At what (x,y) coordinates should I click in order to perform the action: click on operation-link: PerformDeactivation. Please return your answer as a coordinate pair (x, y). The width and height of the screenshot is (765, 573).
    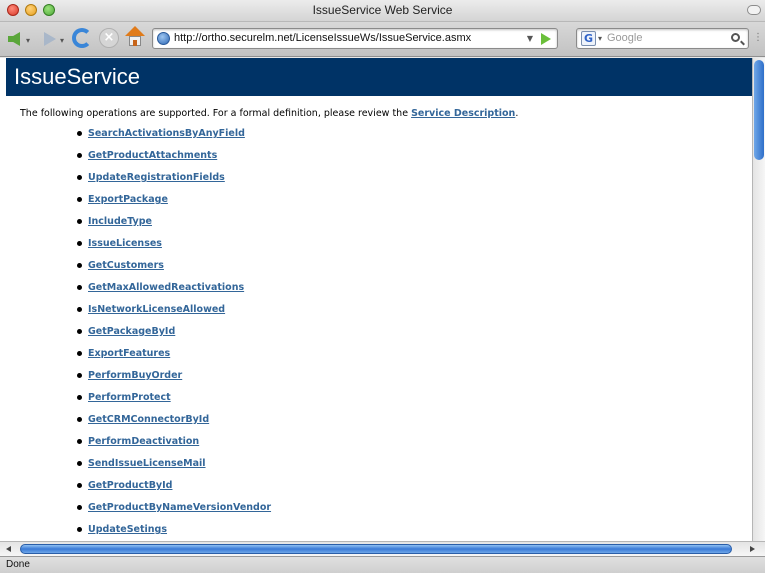
    Looking at the image, I should click on (143, 441).